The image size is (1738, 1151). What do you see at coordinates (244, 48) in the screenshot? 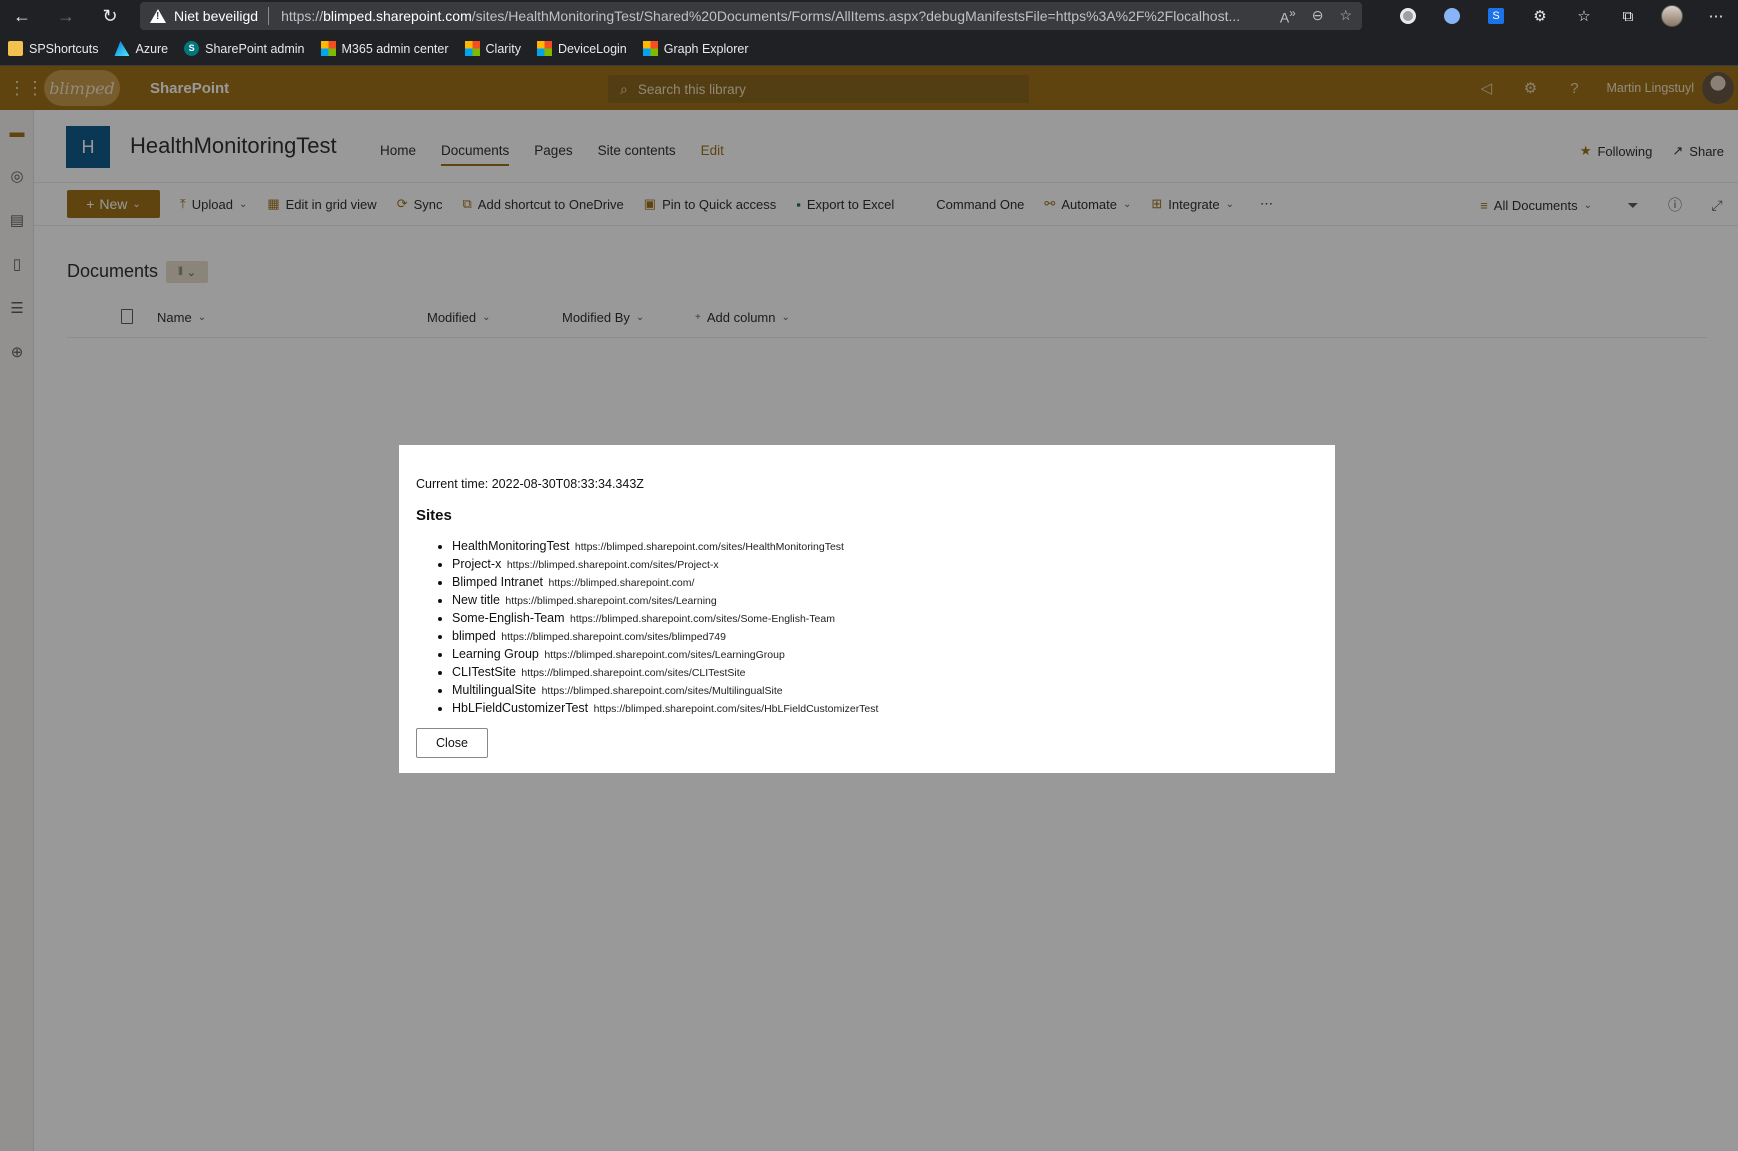
I see `bookmark-sharepoint-admin: S SharePoint admin` at bounding box center [244, 48].